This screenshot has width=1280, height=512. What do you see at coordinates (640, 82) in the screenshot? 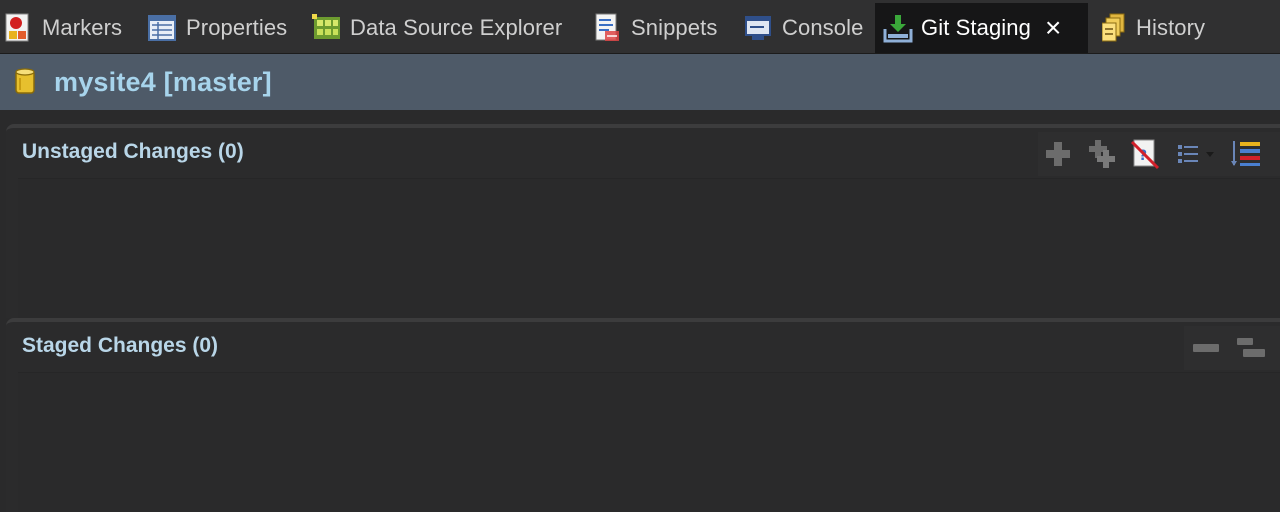
I see `repository-header: mysite4 [master]` at bounding box center [640, 82].